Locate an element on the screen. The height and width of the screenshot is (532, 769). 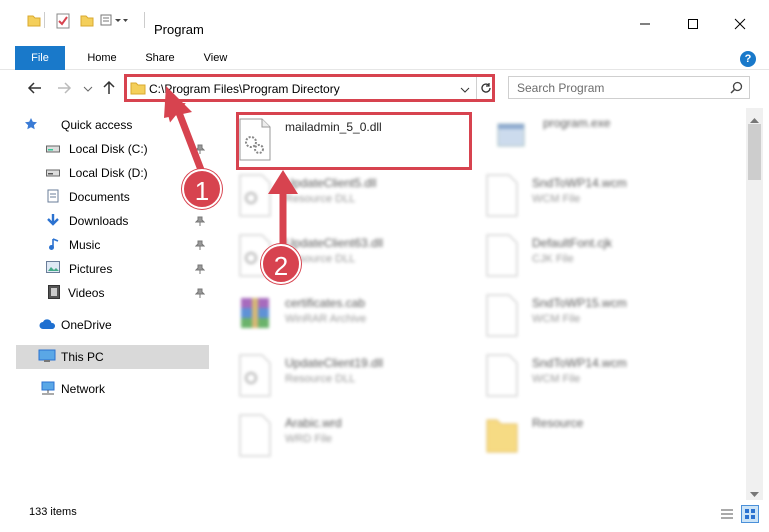
step-1-badge: 1 is located at coordinates (202, 189).